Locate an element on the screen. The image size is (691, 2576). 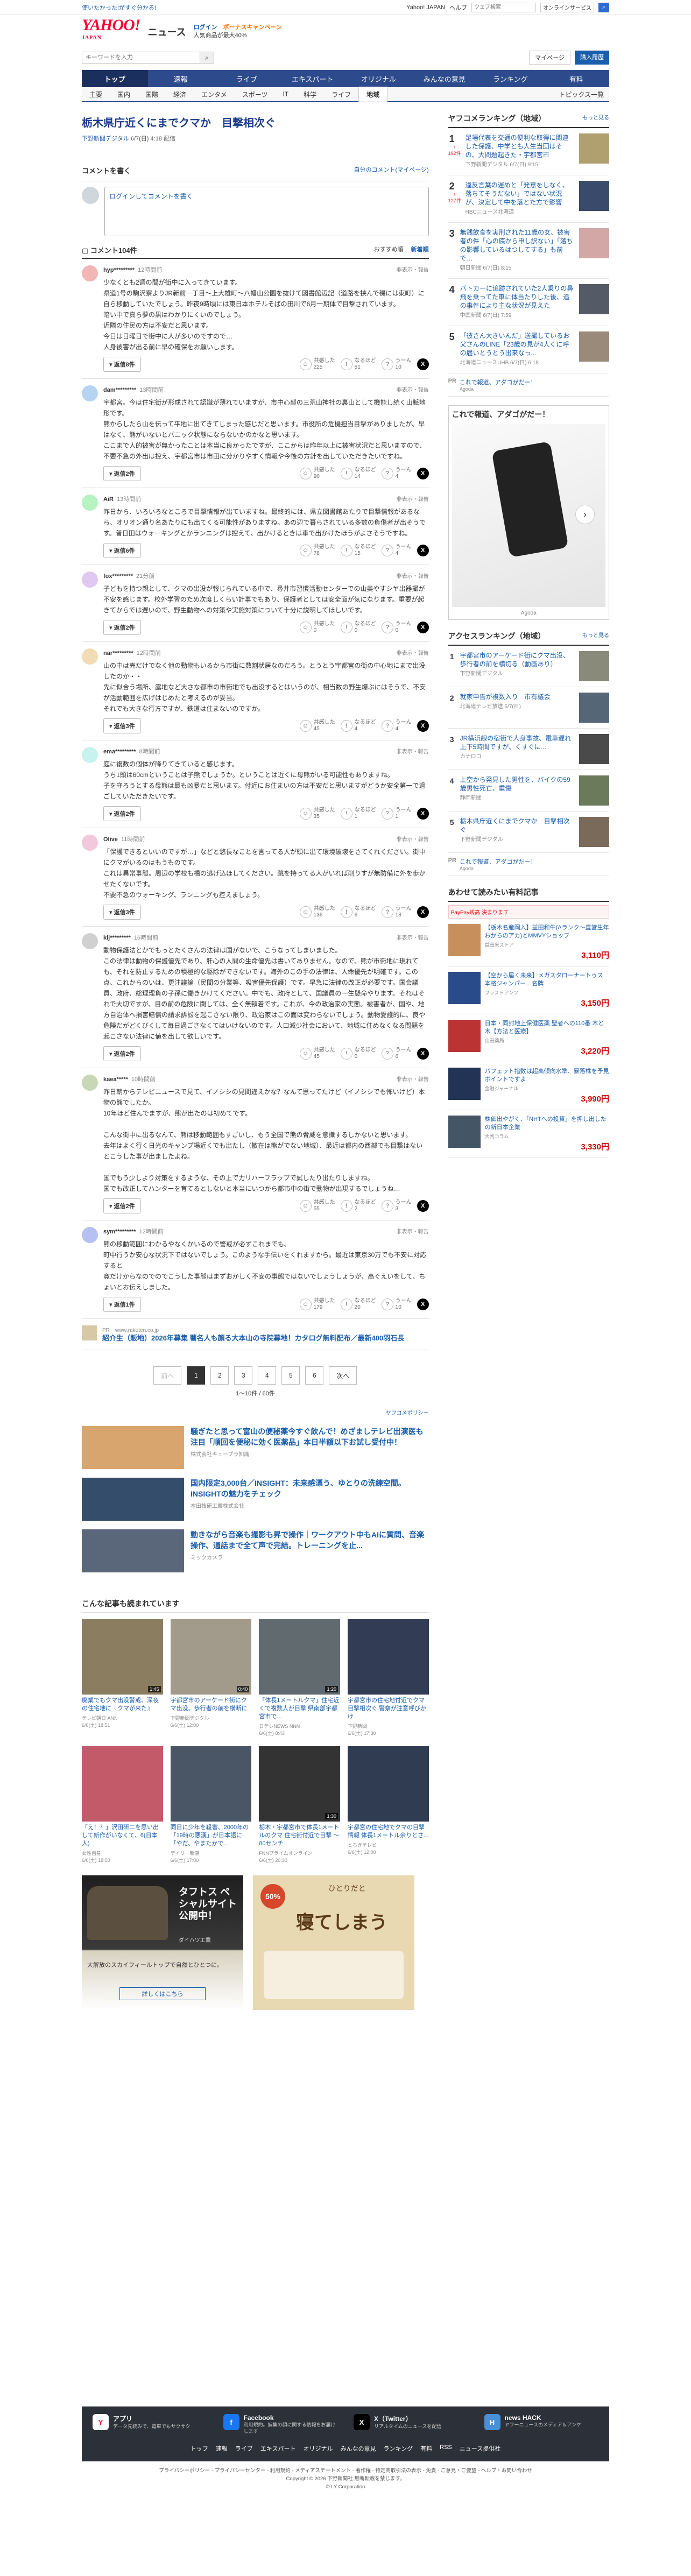
pager-page: 3 is located at coordinates (243, 1375).